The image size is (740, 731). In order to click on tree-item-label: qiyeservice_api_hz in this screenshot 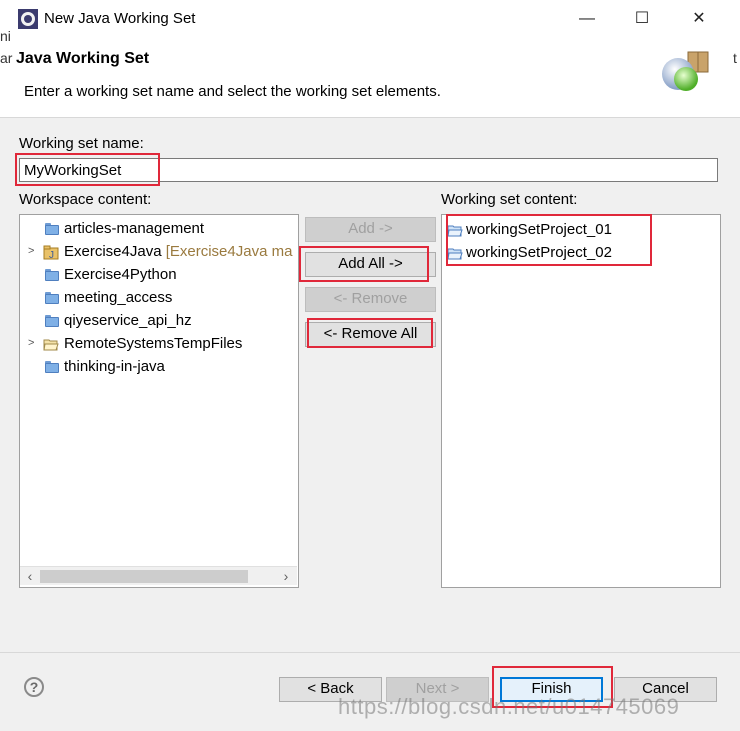, I will do `click(128, 320)`.